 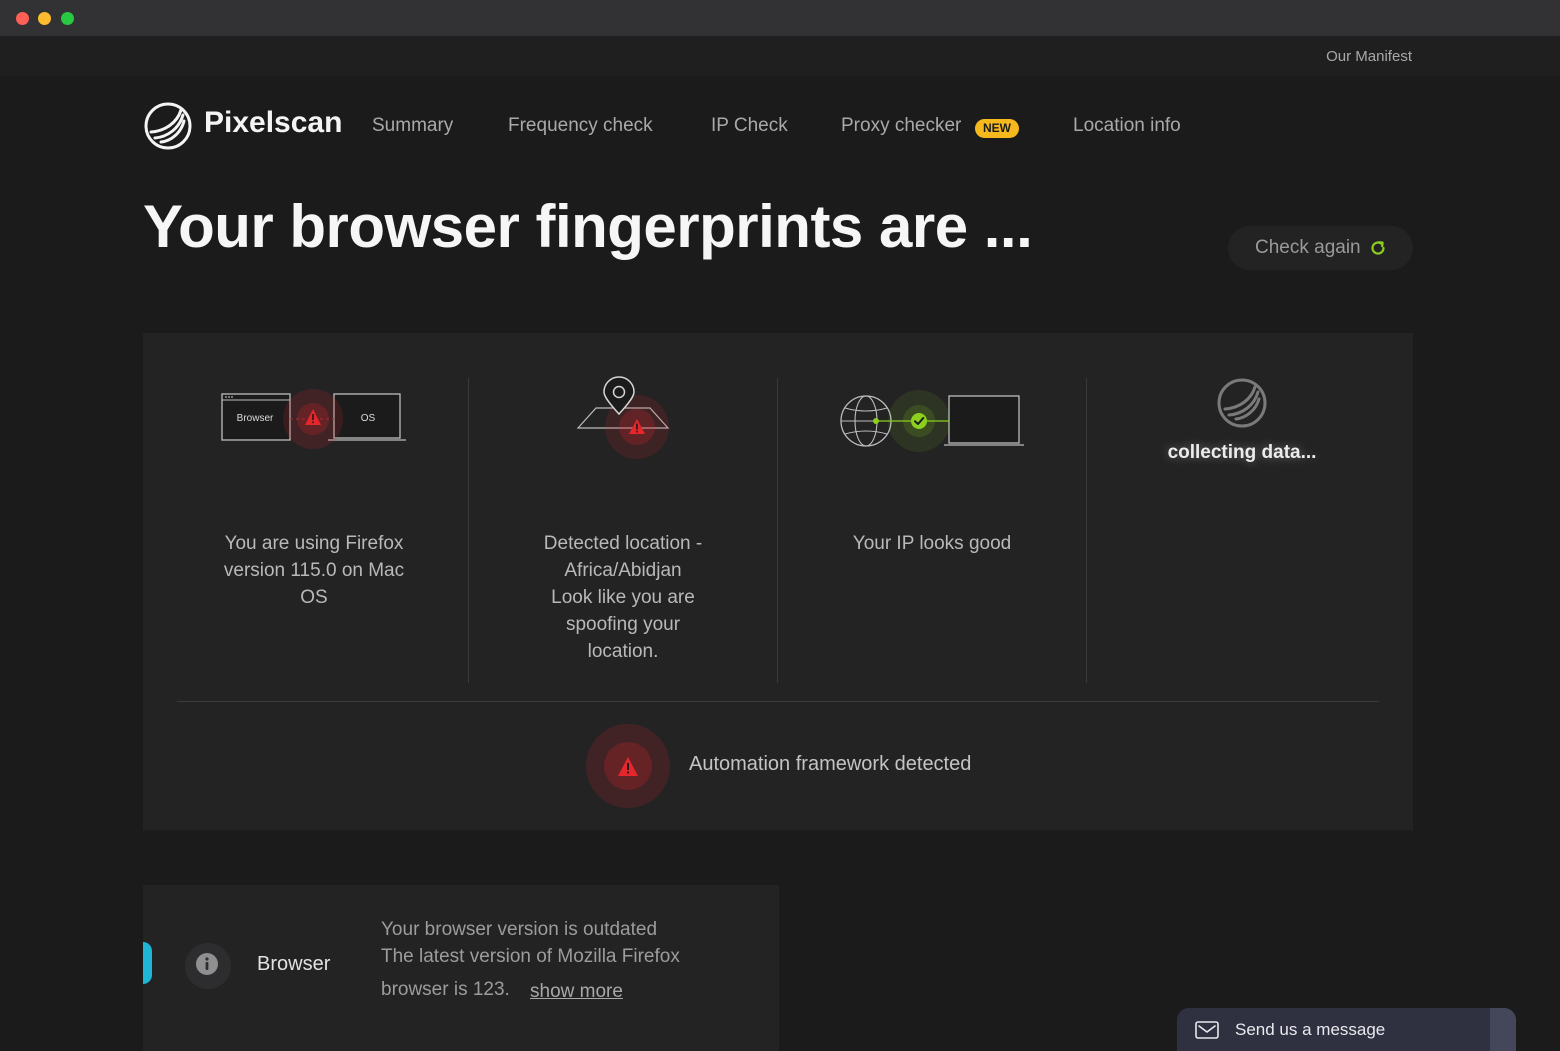 What do you see at coordinates (628, 766) in the screenshot?
I see `automation-warning-illustration` at bounding box center [628, 766].